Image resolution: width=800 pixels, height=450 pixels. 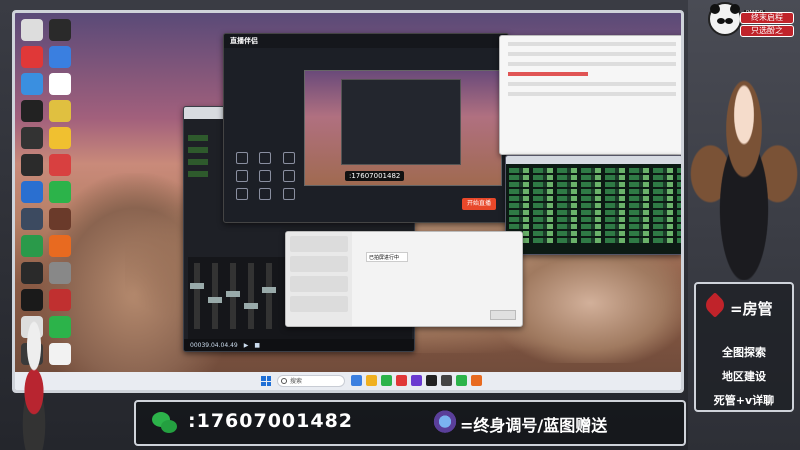 I want to click on stream-preview: :17607001482, so click(x=403, y=128).